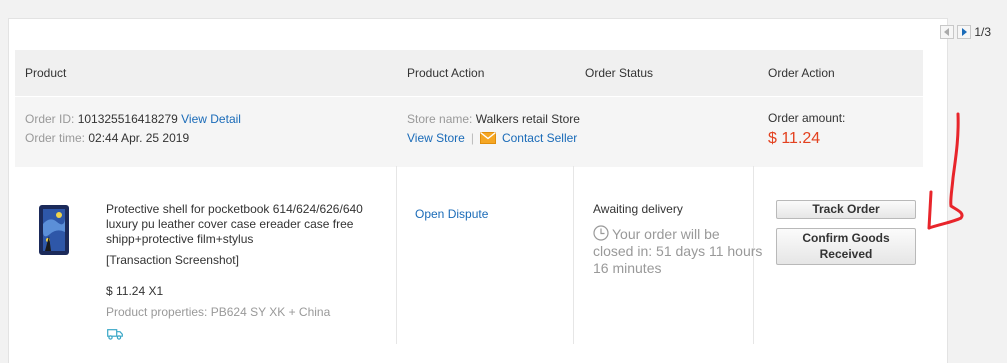  Describe the element at coordinates (127, 119) in the screenshot. I see `order-id-value: 101325516418279` at that location.